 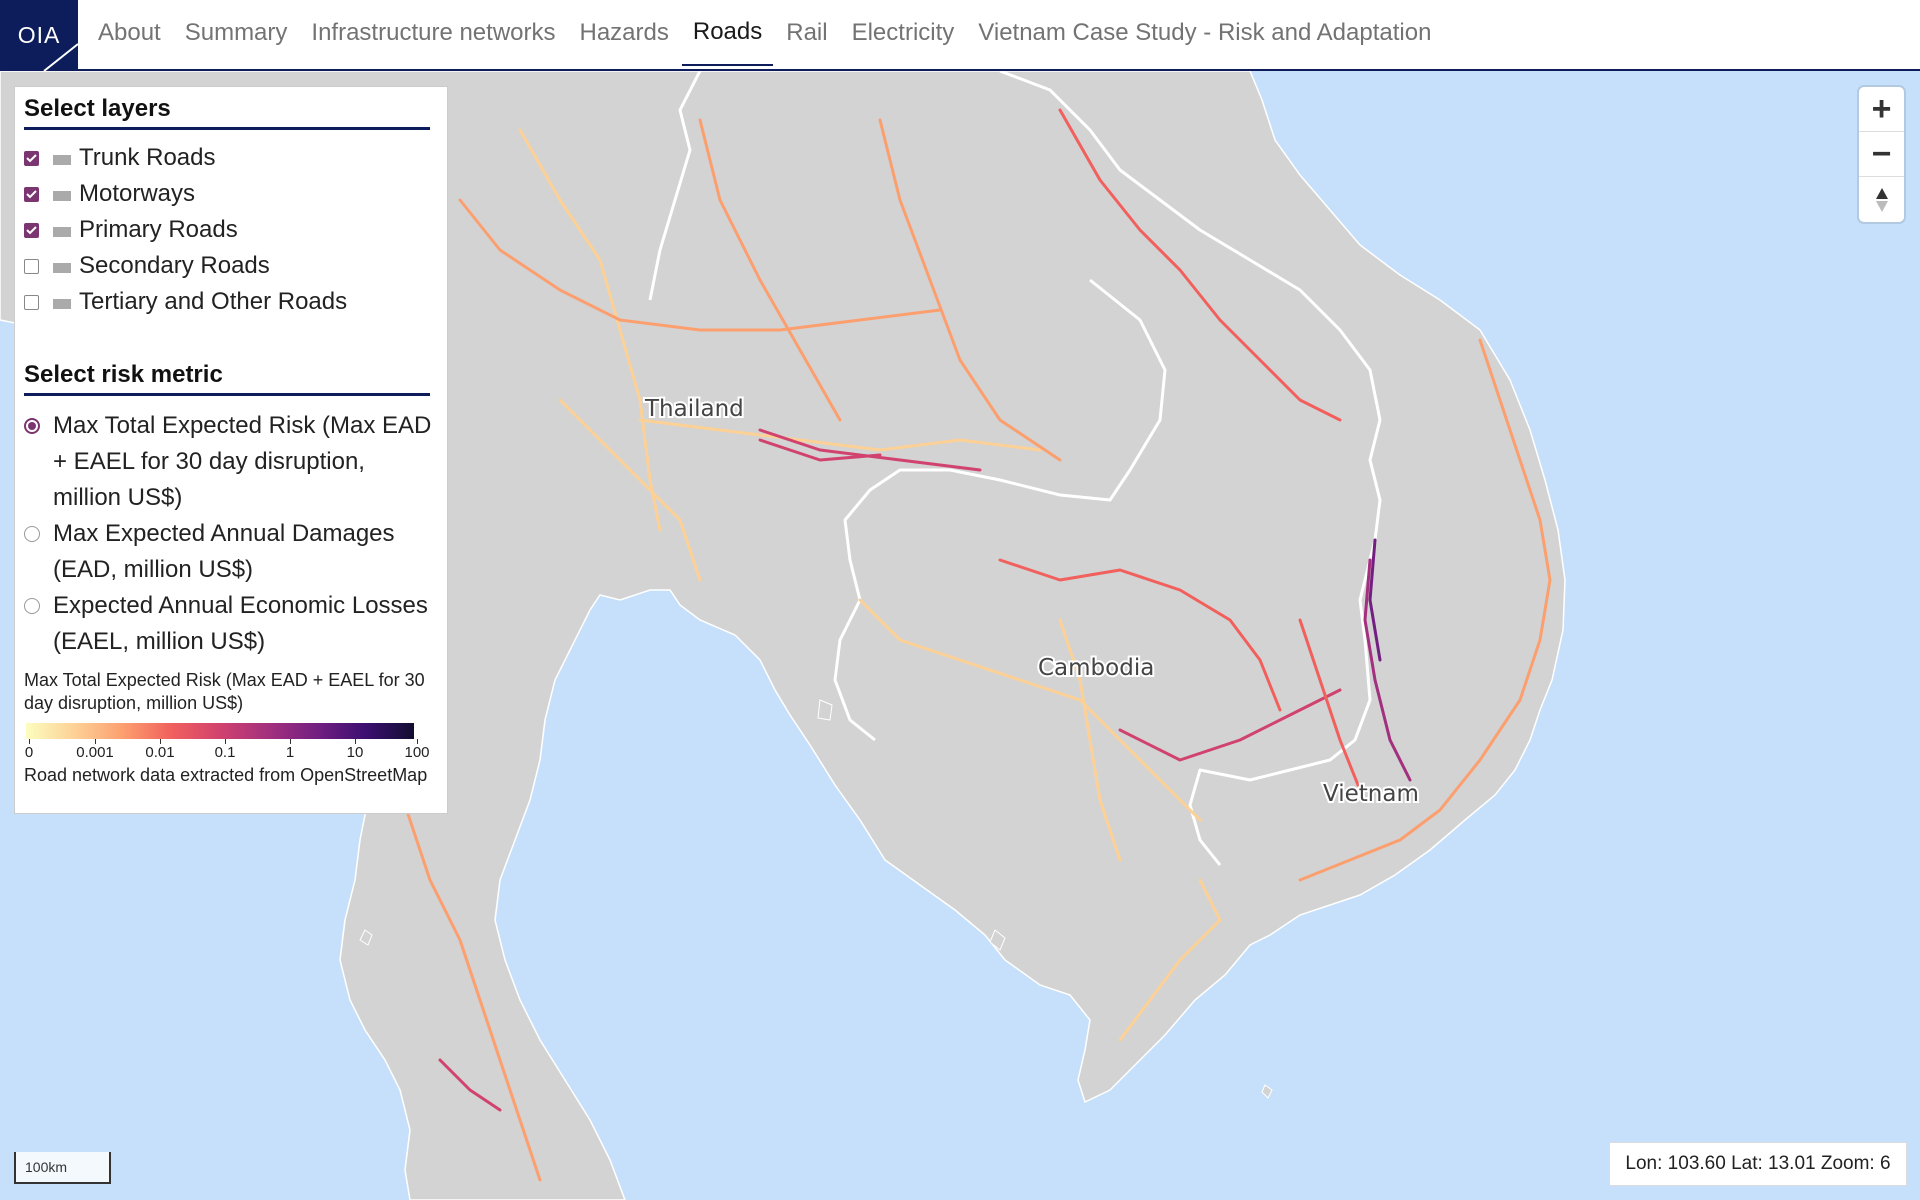 What do you see at coordinates (32, 426) in the screenshot?
I see `radio-total-risk` at bounding box center [32, 426].